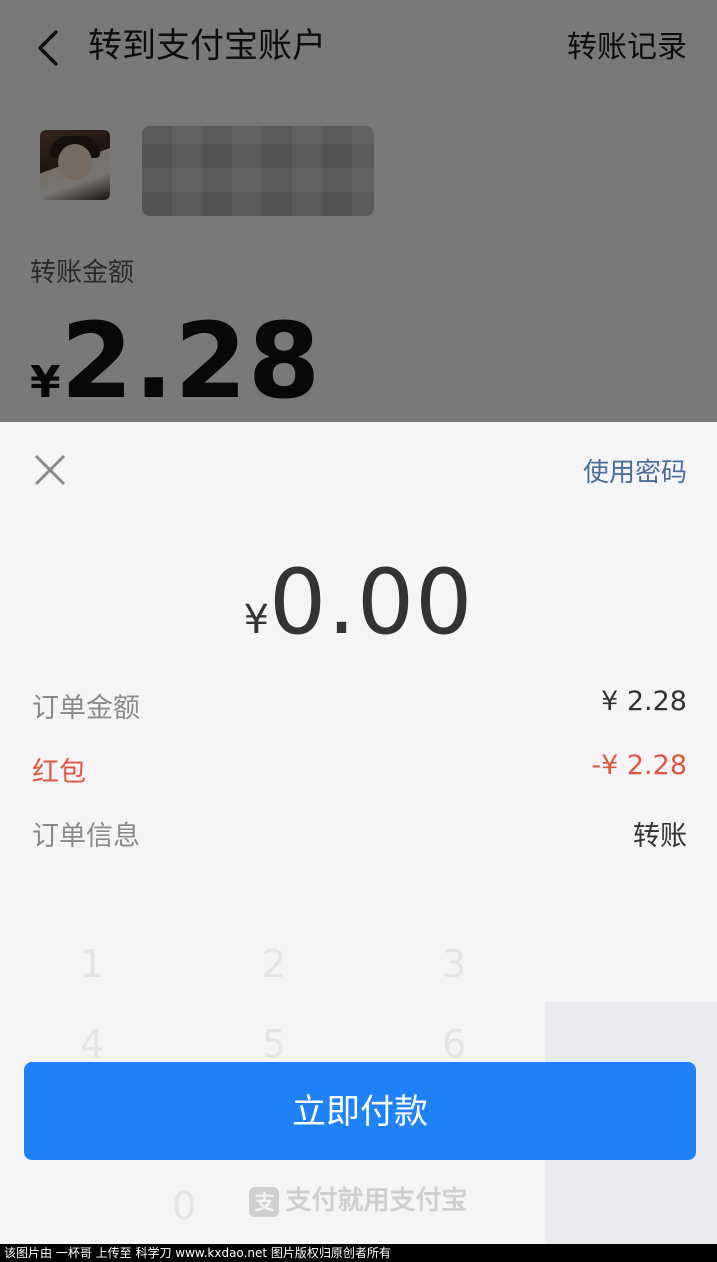 The height and width of the screenshot is (1262, 717). What do you see at coordinates (86, 708) in the screenshot?
I see `order-amount-label: 订单金额` at bounding box center [86, 708].